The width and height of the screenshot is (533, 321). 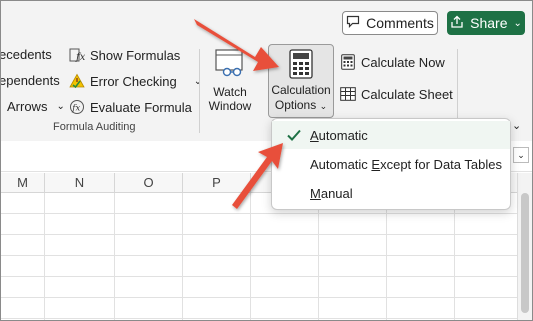 I want to click on comments-button: Comments, so click(x=390, y=23).